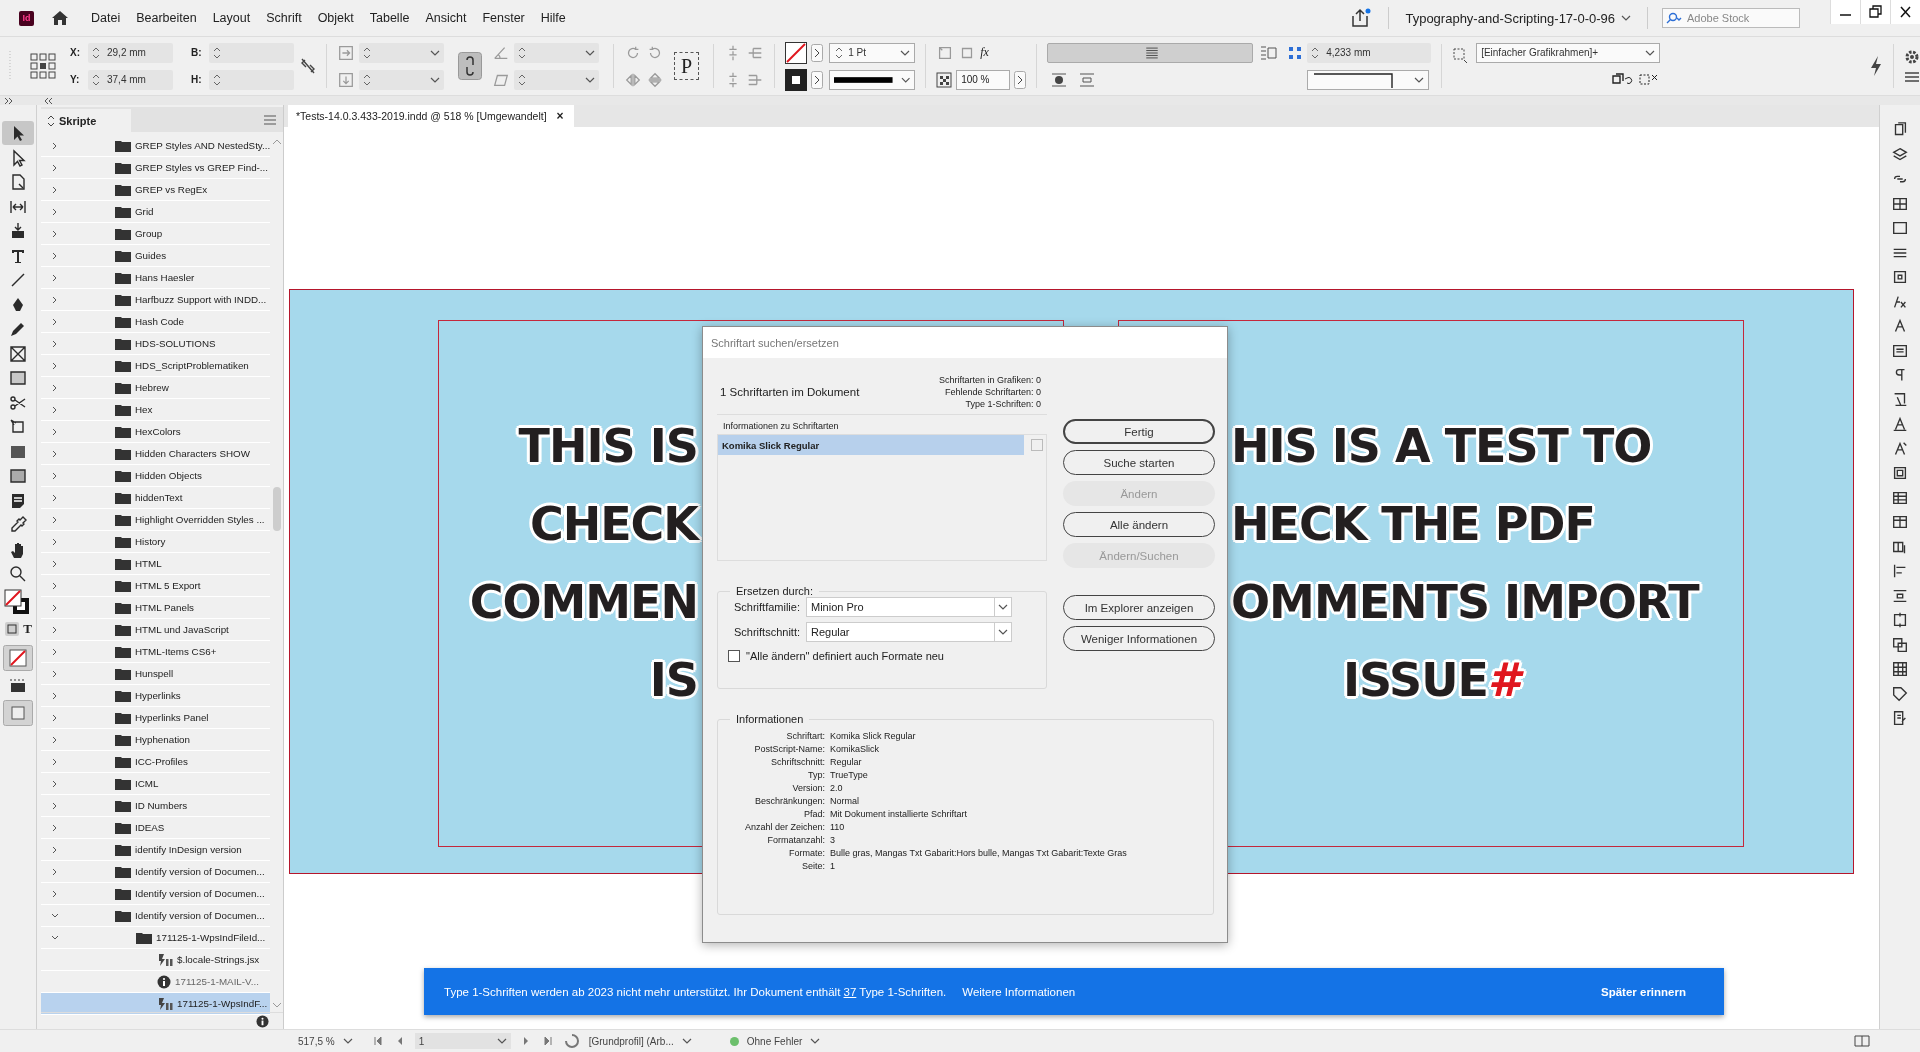  What do you see at coordinates (156, 586) in the screenshot?
I see `script-item: HTML 5 Export` at bounding box center [156, 586].